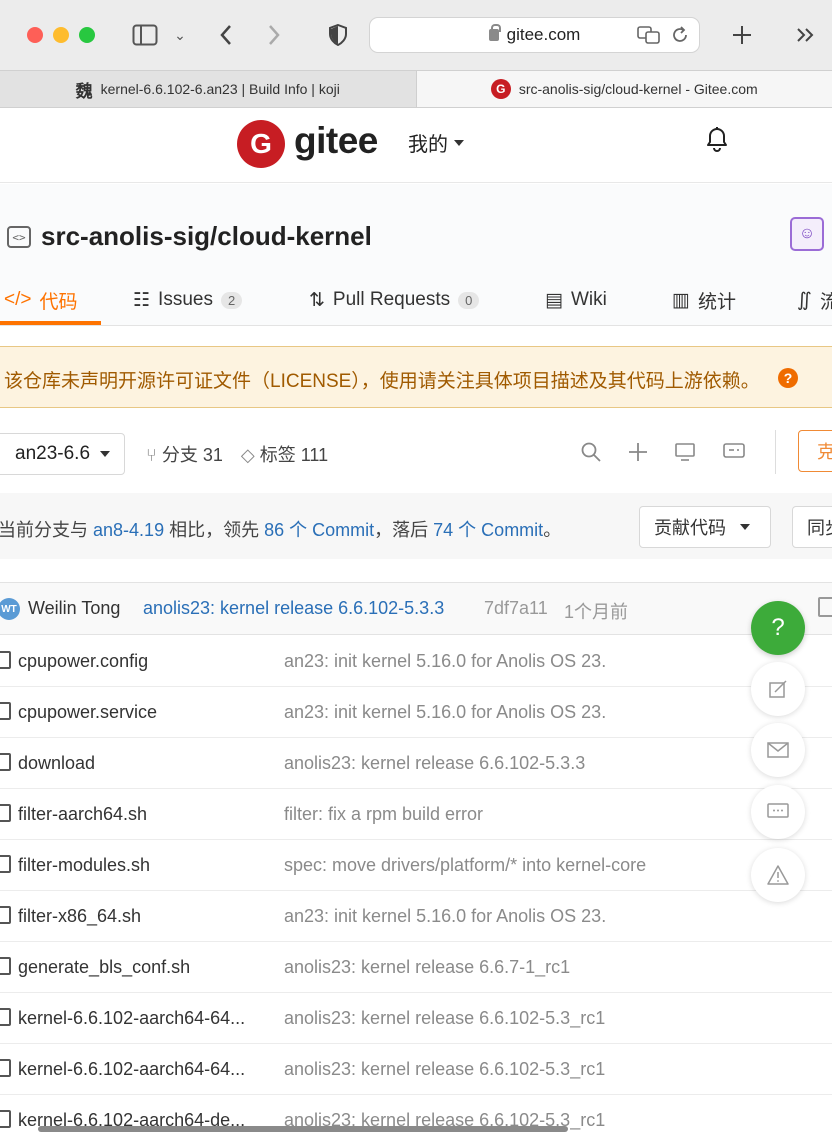 The image size is (832, 1134). Describe the element at coordinates (79, 916) in the screenshot. I see `file-name-link: filter-x86_64.sh` at that location.